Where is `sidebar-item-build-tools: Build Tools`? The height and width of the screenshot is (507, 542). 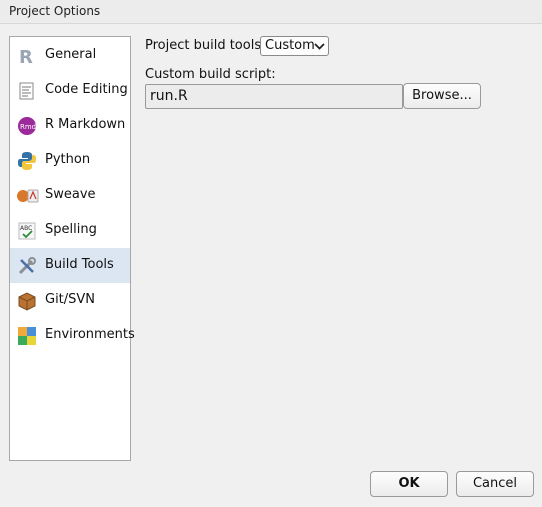
sidebar-item-build-tools: Build Tools is located at coordinates (70, 265).